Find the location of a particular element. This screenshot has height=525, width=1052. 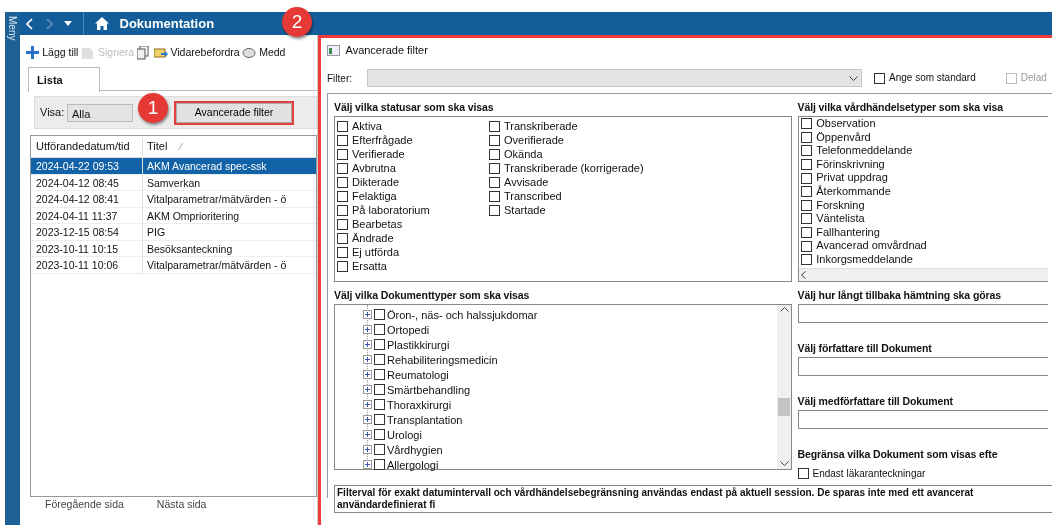

toolbar-icon-button is located at coordinates (143, 53).